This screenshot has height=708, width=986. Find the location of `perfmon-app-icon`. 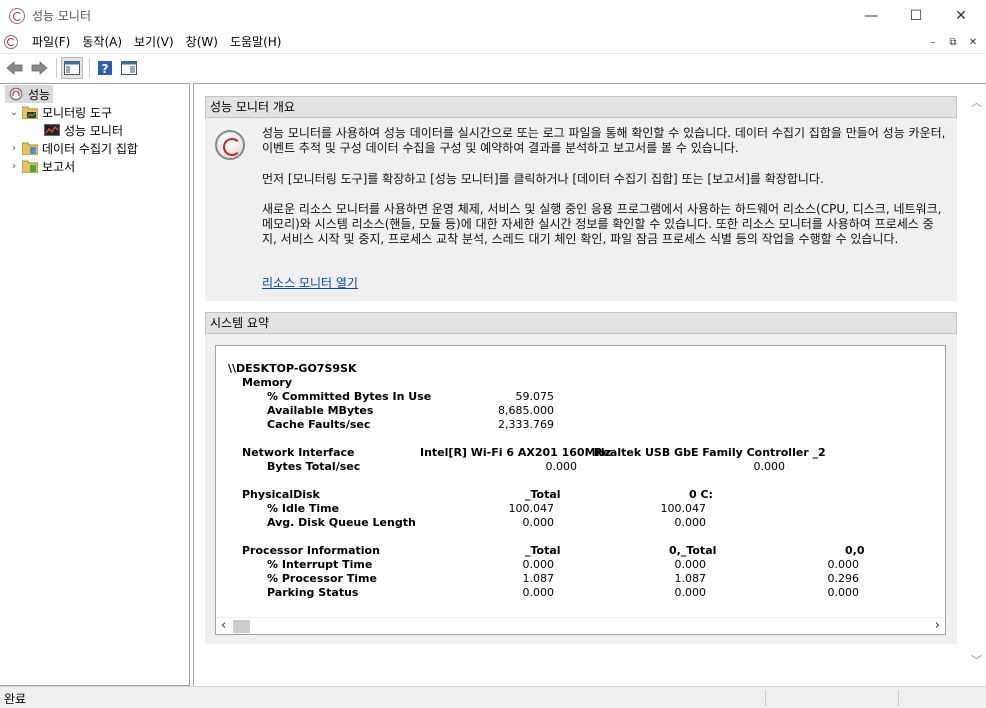

perfmon-app-icon is located at coordinates (17, 15).